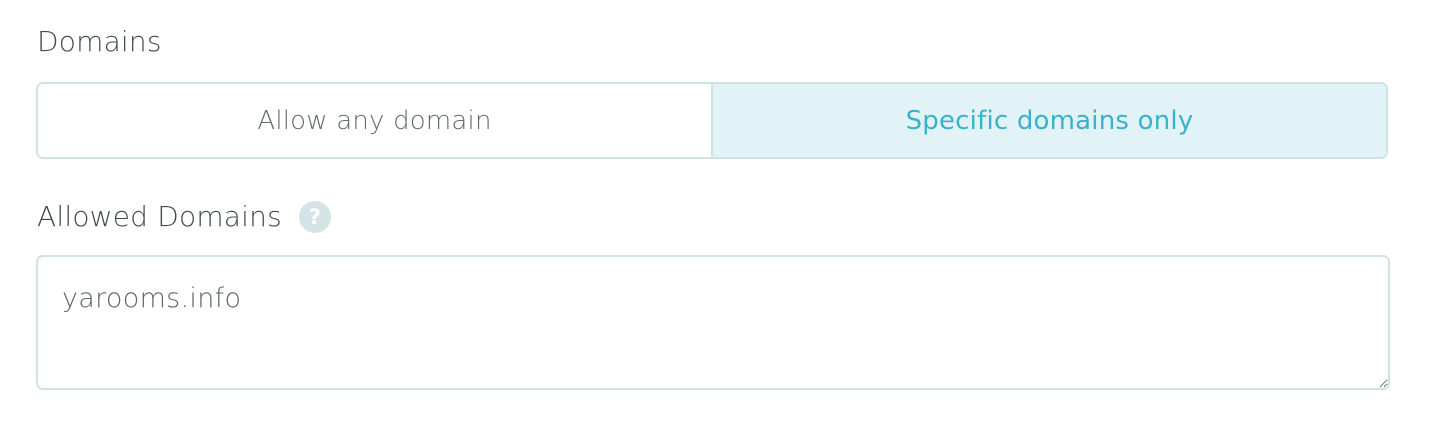 This screenshot has width=1434, height=430. Describe the element at coordinates (159, 216) in the screenshot. I see `allowed-domains-label: Allowed Domains` at that location.